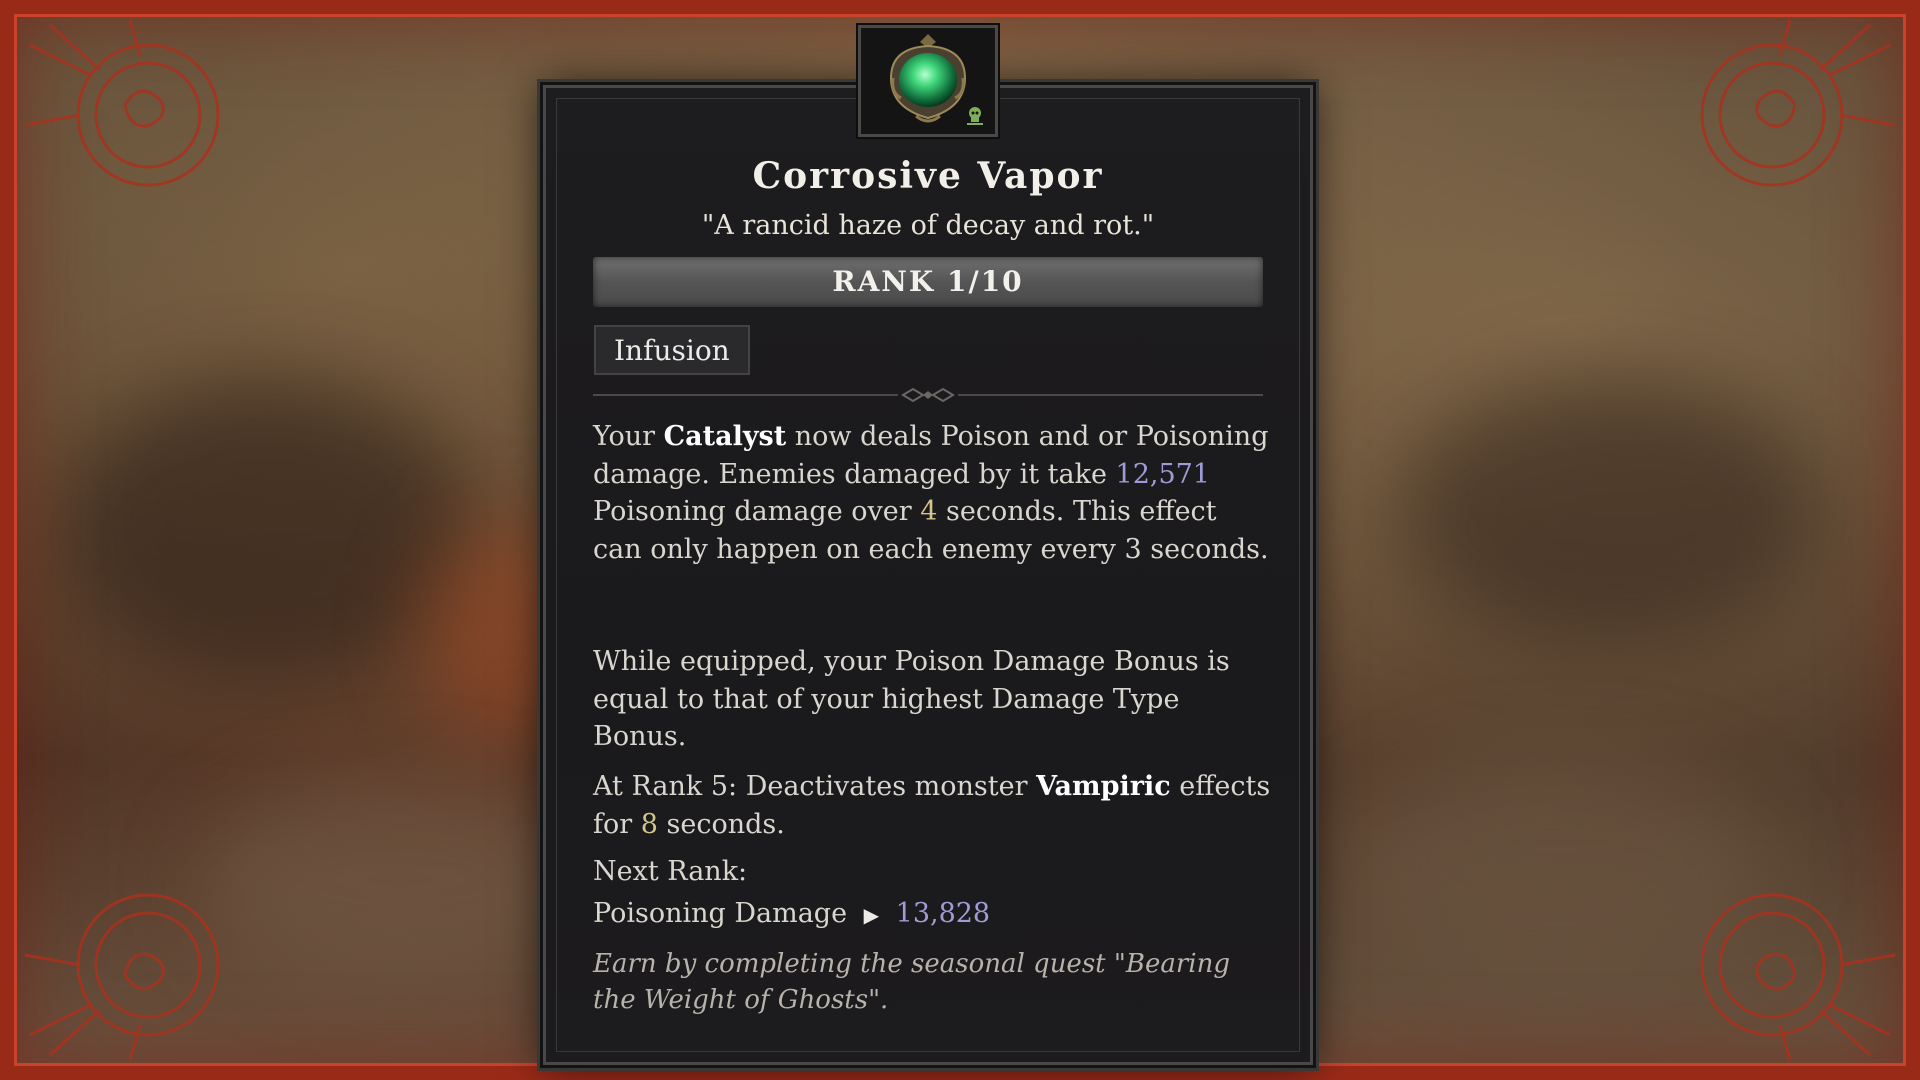 The width and height of the screenshot is (1920, 1080). What do you see at coordinates (1205, 549) in the screenshot?
I see `description-text: seconds.` at bounding box center [1205, 549].